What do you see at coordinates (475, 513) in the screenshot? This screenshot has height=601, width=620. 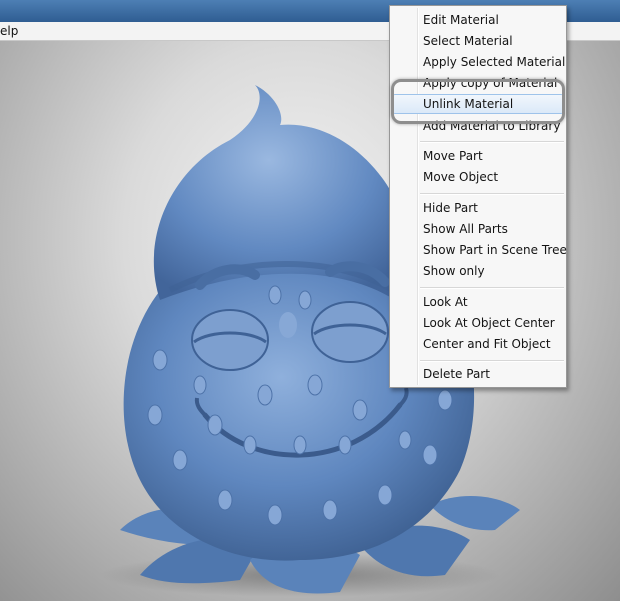 I see `leaf-right` at bounding box center [475, 513].